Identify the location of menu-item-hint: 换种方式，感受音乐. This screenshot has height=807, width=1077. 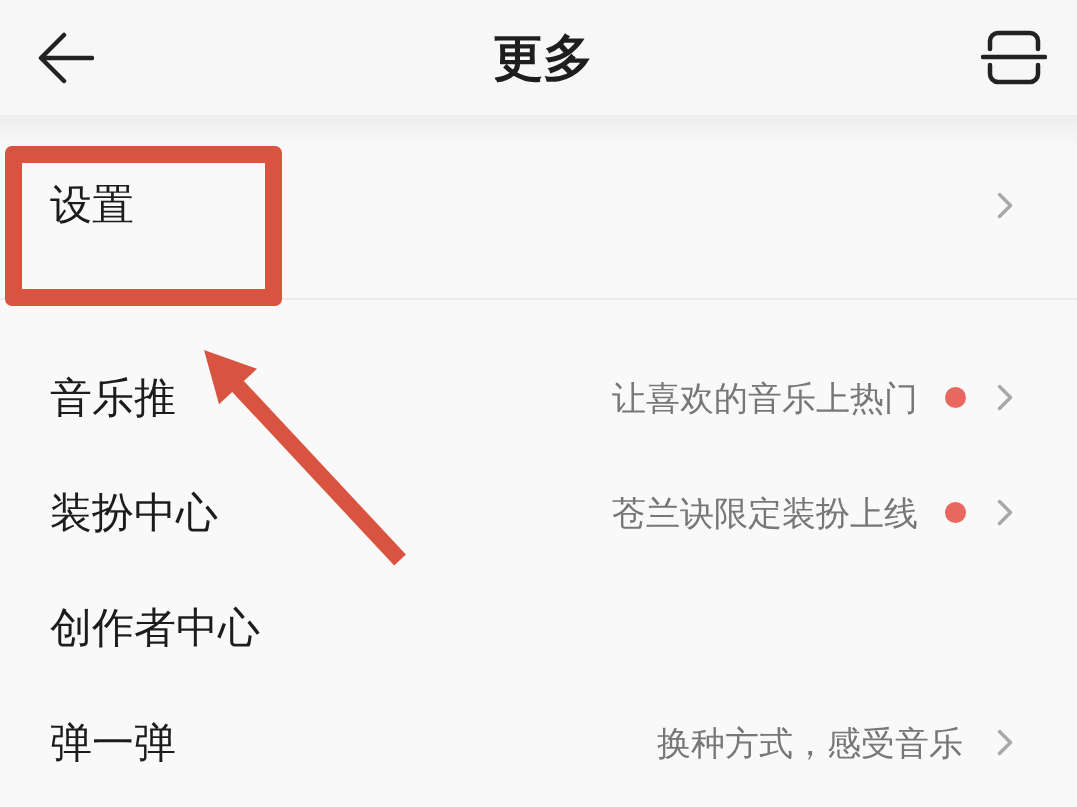
(810, 742).